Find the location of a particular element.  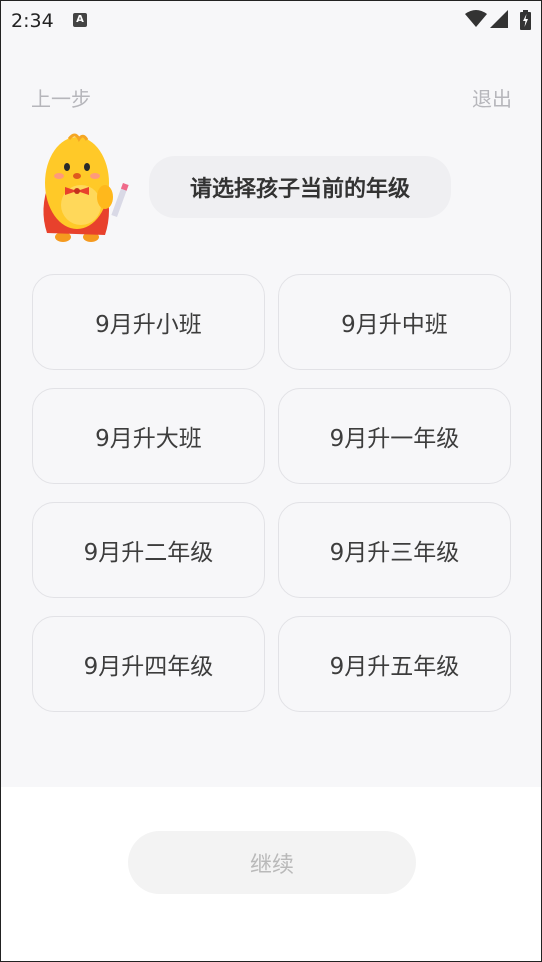

continue-button: 继续 is located at coordinates (272, 862).